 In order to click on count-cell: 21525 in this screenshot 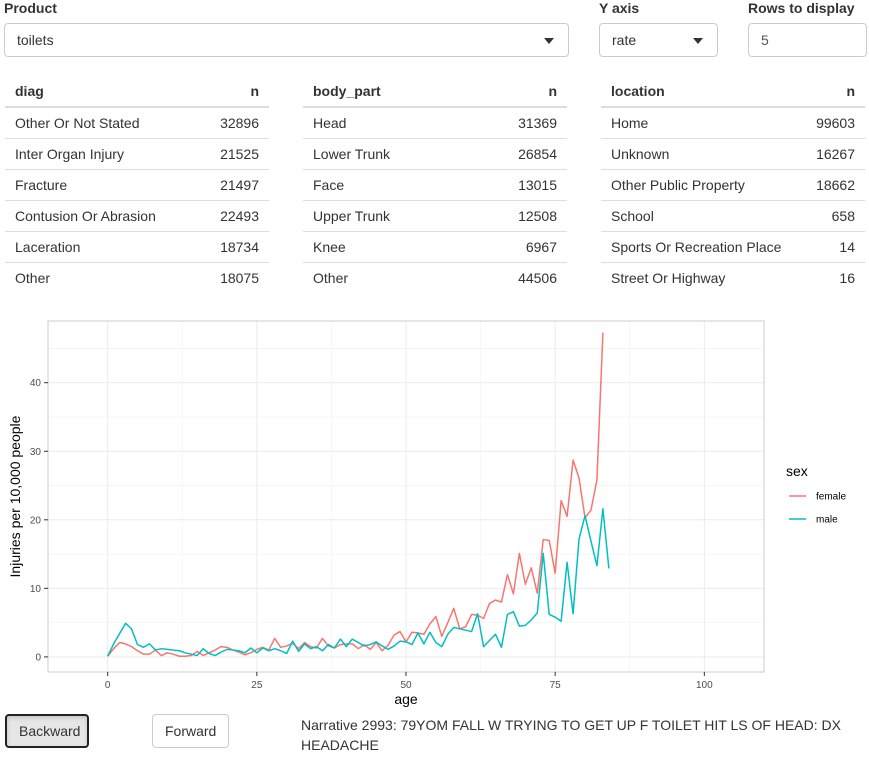, I will do `click(233, 154)`.